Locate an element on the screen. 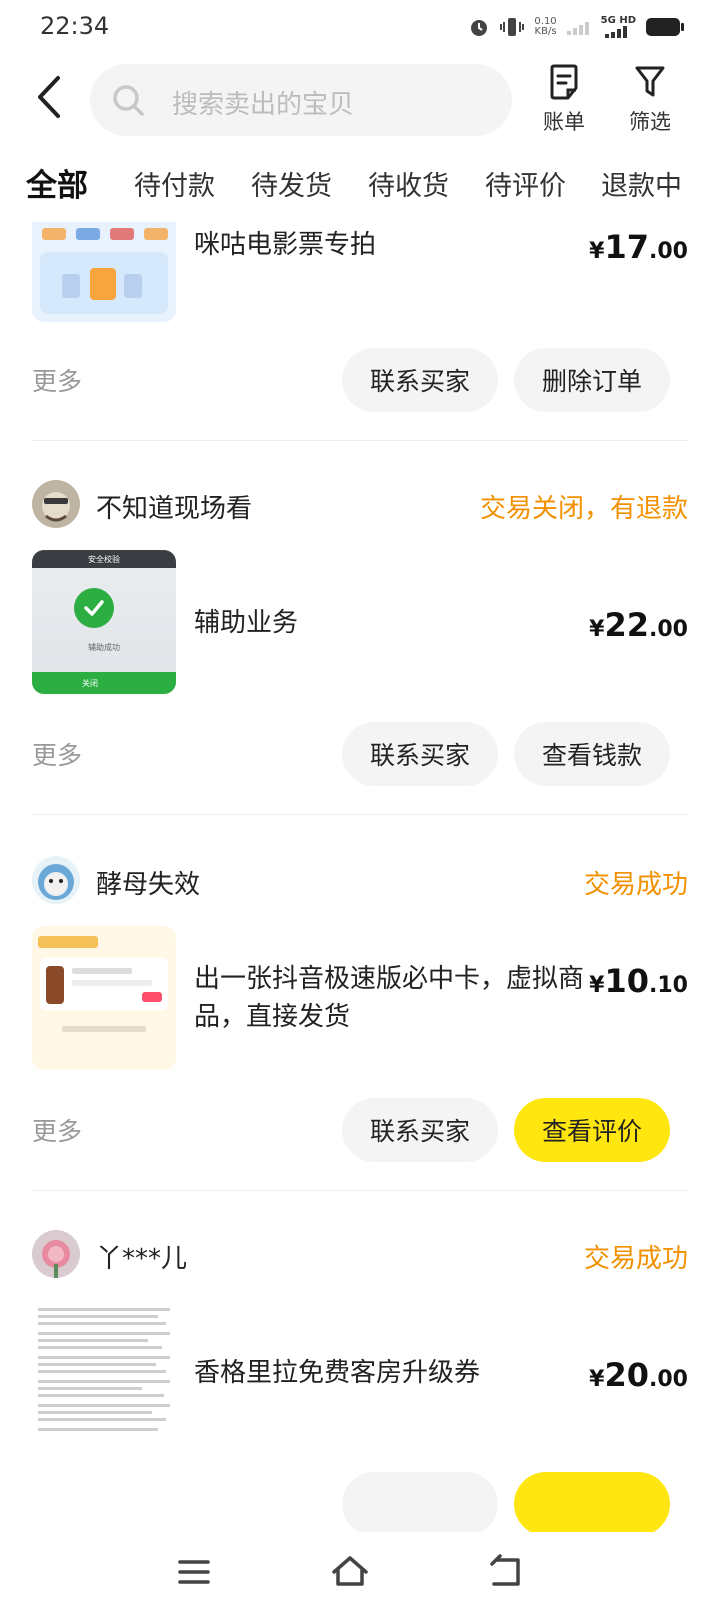 The image size is (720, 1612). home-button is located at coordinates (350, 1572).